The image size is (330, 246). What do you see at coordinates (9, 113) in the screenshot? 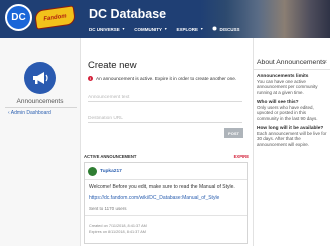
I see `chevron-left-icon: ‹` at bounding box center [9, 113].